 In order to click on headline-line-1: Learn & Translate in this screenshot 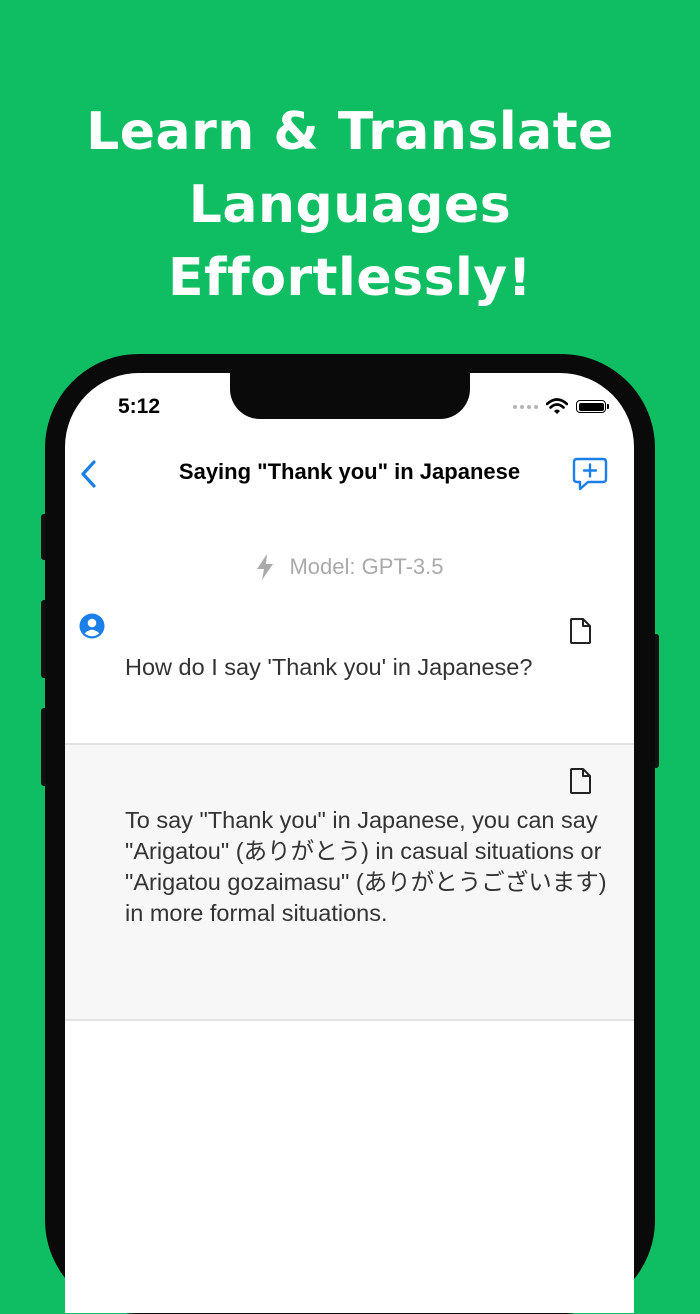, I will do `click(350, 132)`.